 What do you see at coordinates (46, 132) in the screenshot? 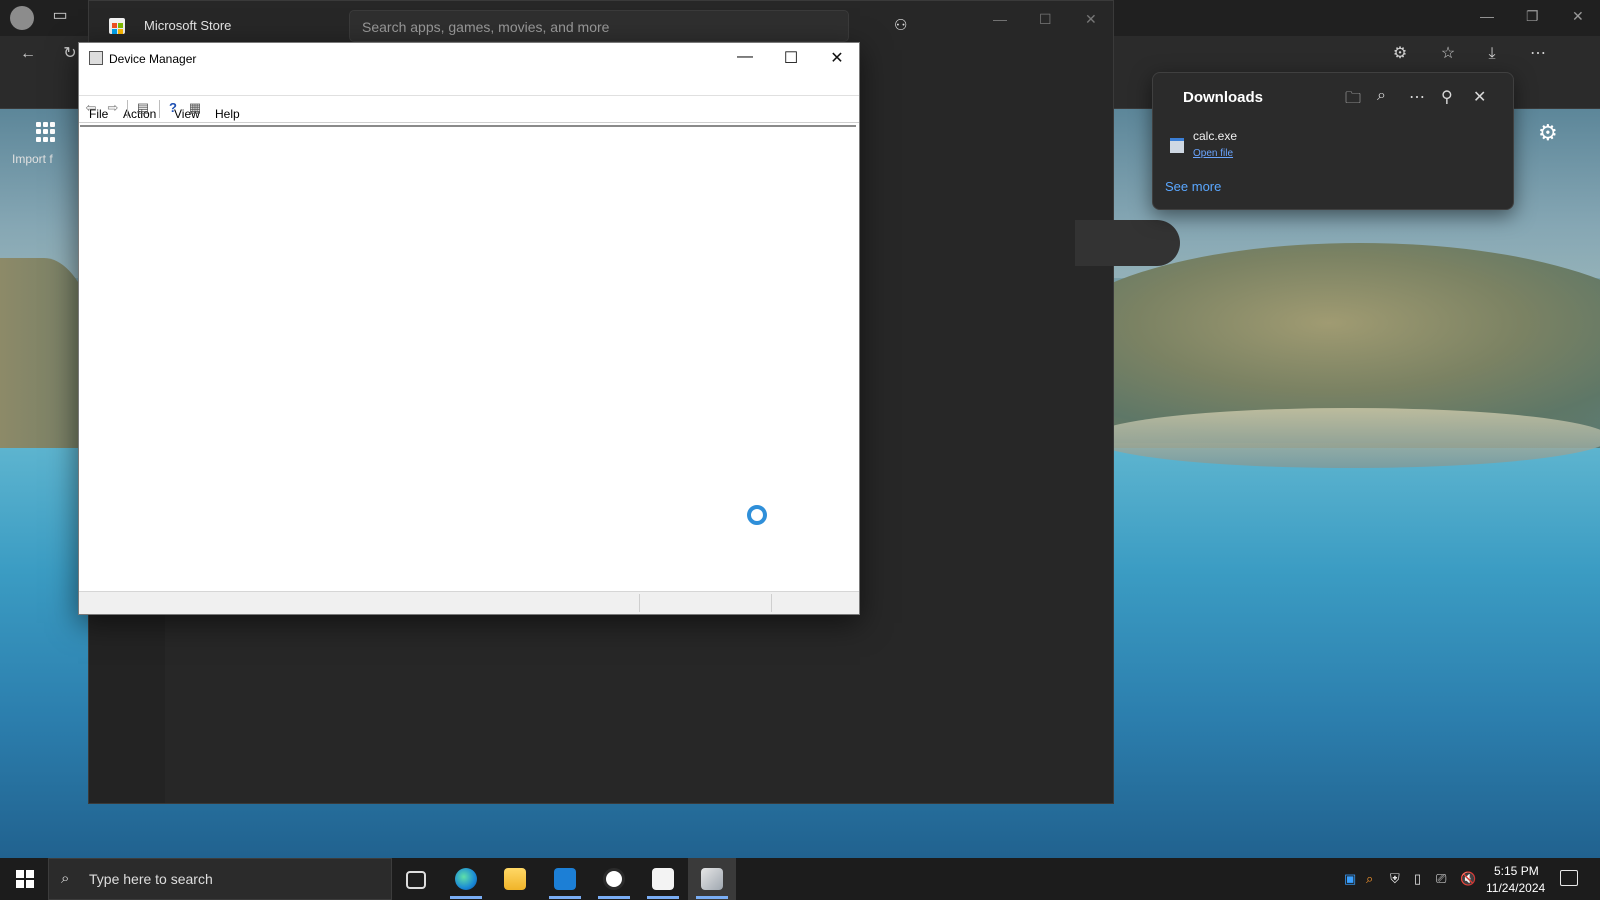
I see `apps-grid-icon` at bounding box center [46, 132].